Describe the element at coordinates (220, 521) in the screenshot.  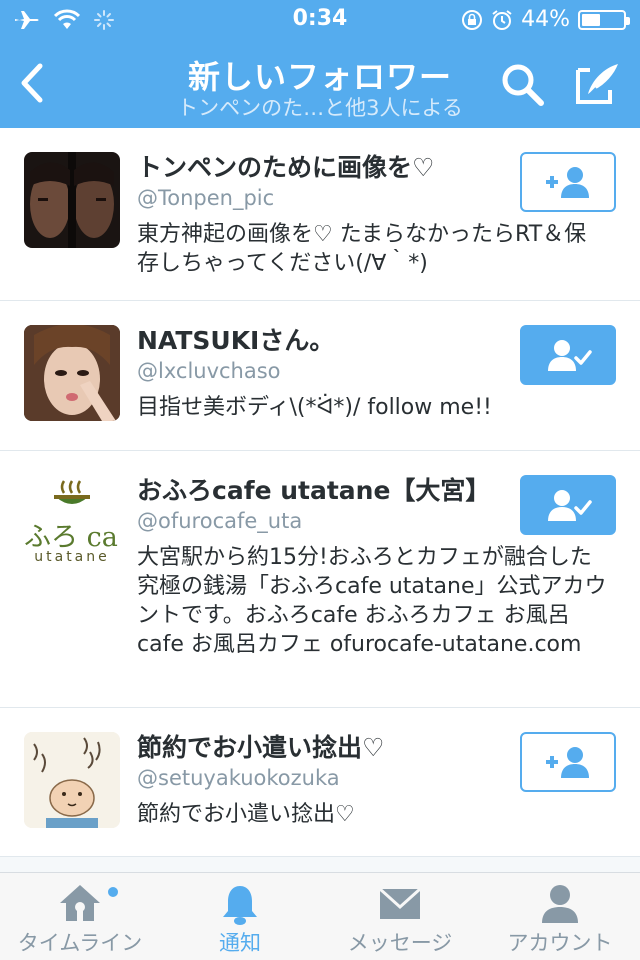
I see `follower-handle: @ofurocafe_uta` at that location.